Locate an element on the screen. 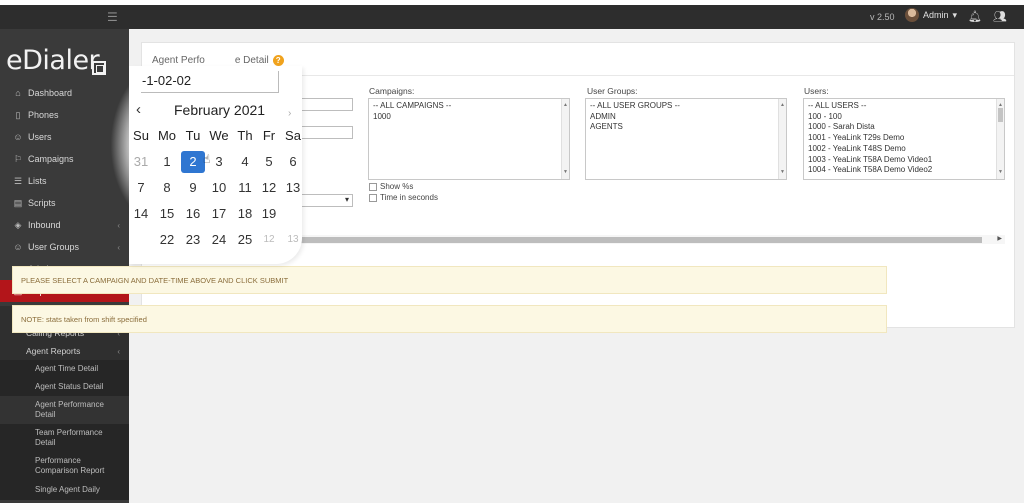 Image resolution: width=1024 pixels, height=503 pixels. prev-month-button: ‹ is located at coordinates (138, 109).